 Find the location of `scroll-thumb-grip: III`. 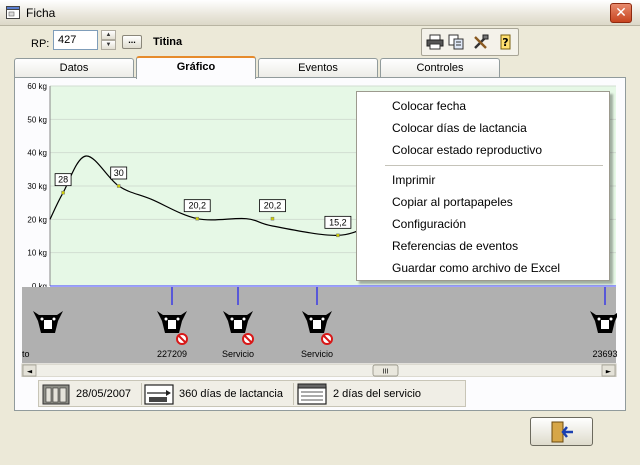

scroll-thumb-grip: III is located at coordinates (386, 372).